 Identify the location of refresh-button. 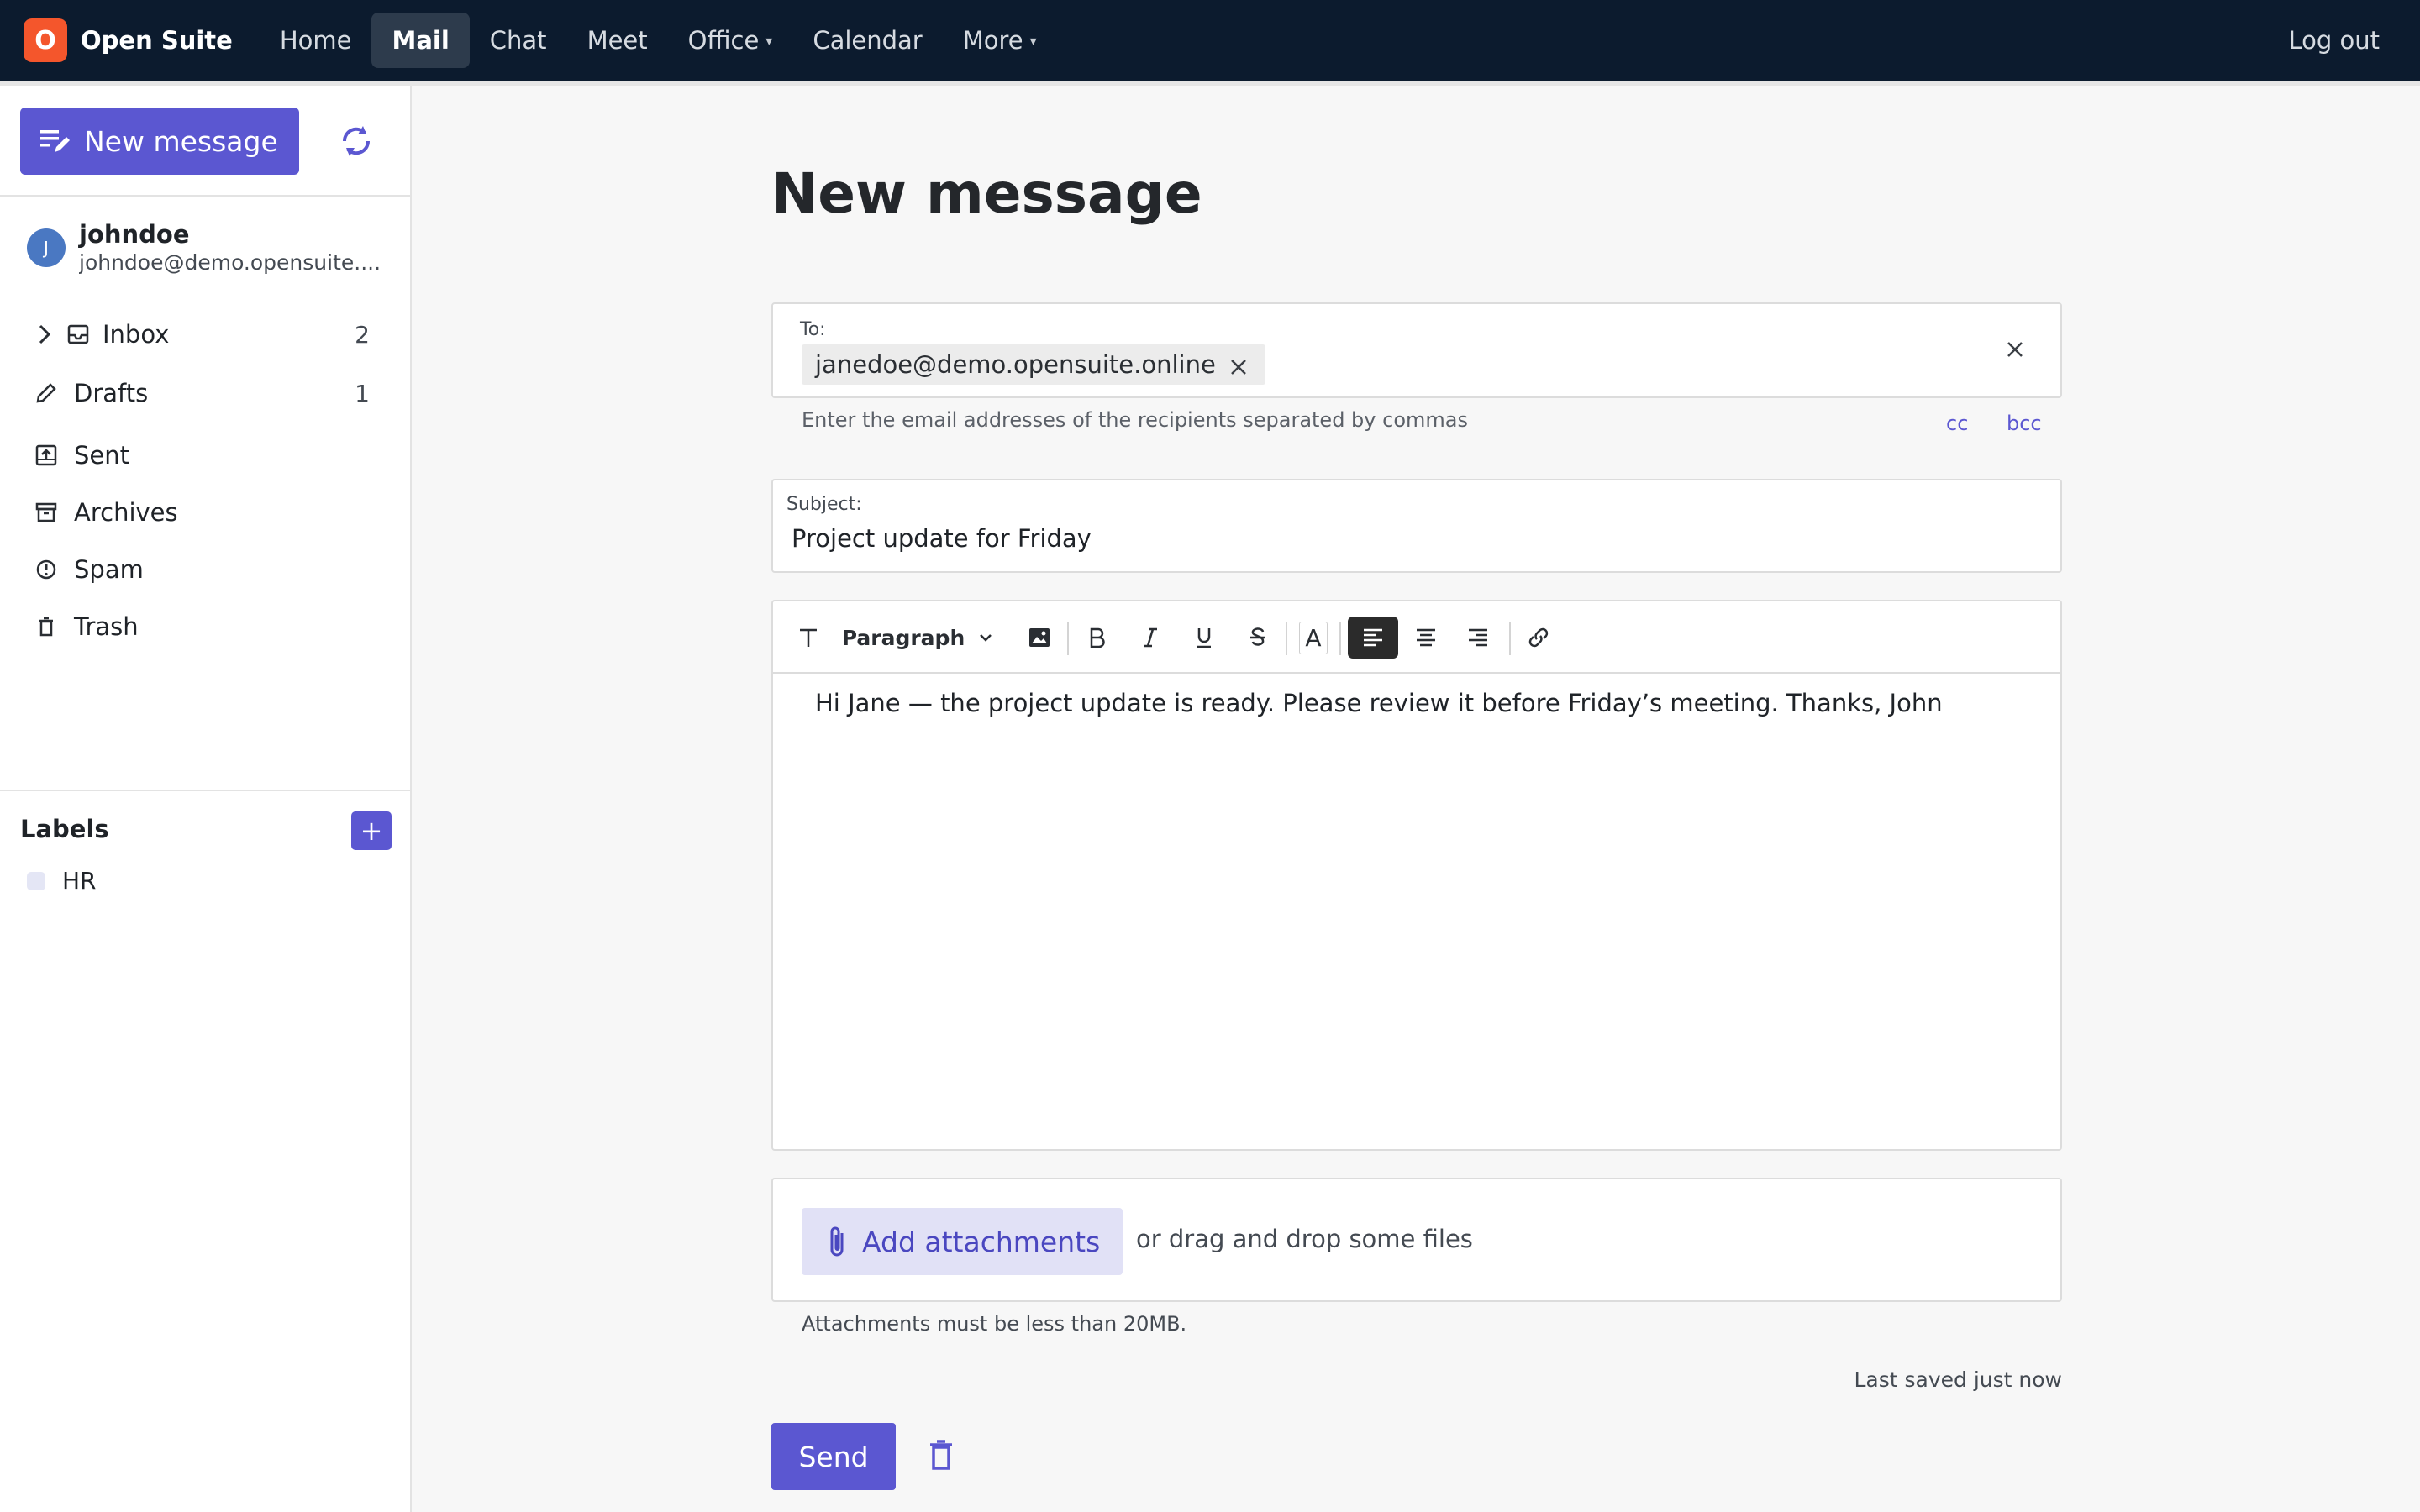
(356, 141).